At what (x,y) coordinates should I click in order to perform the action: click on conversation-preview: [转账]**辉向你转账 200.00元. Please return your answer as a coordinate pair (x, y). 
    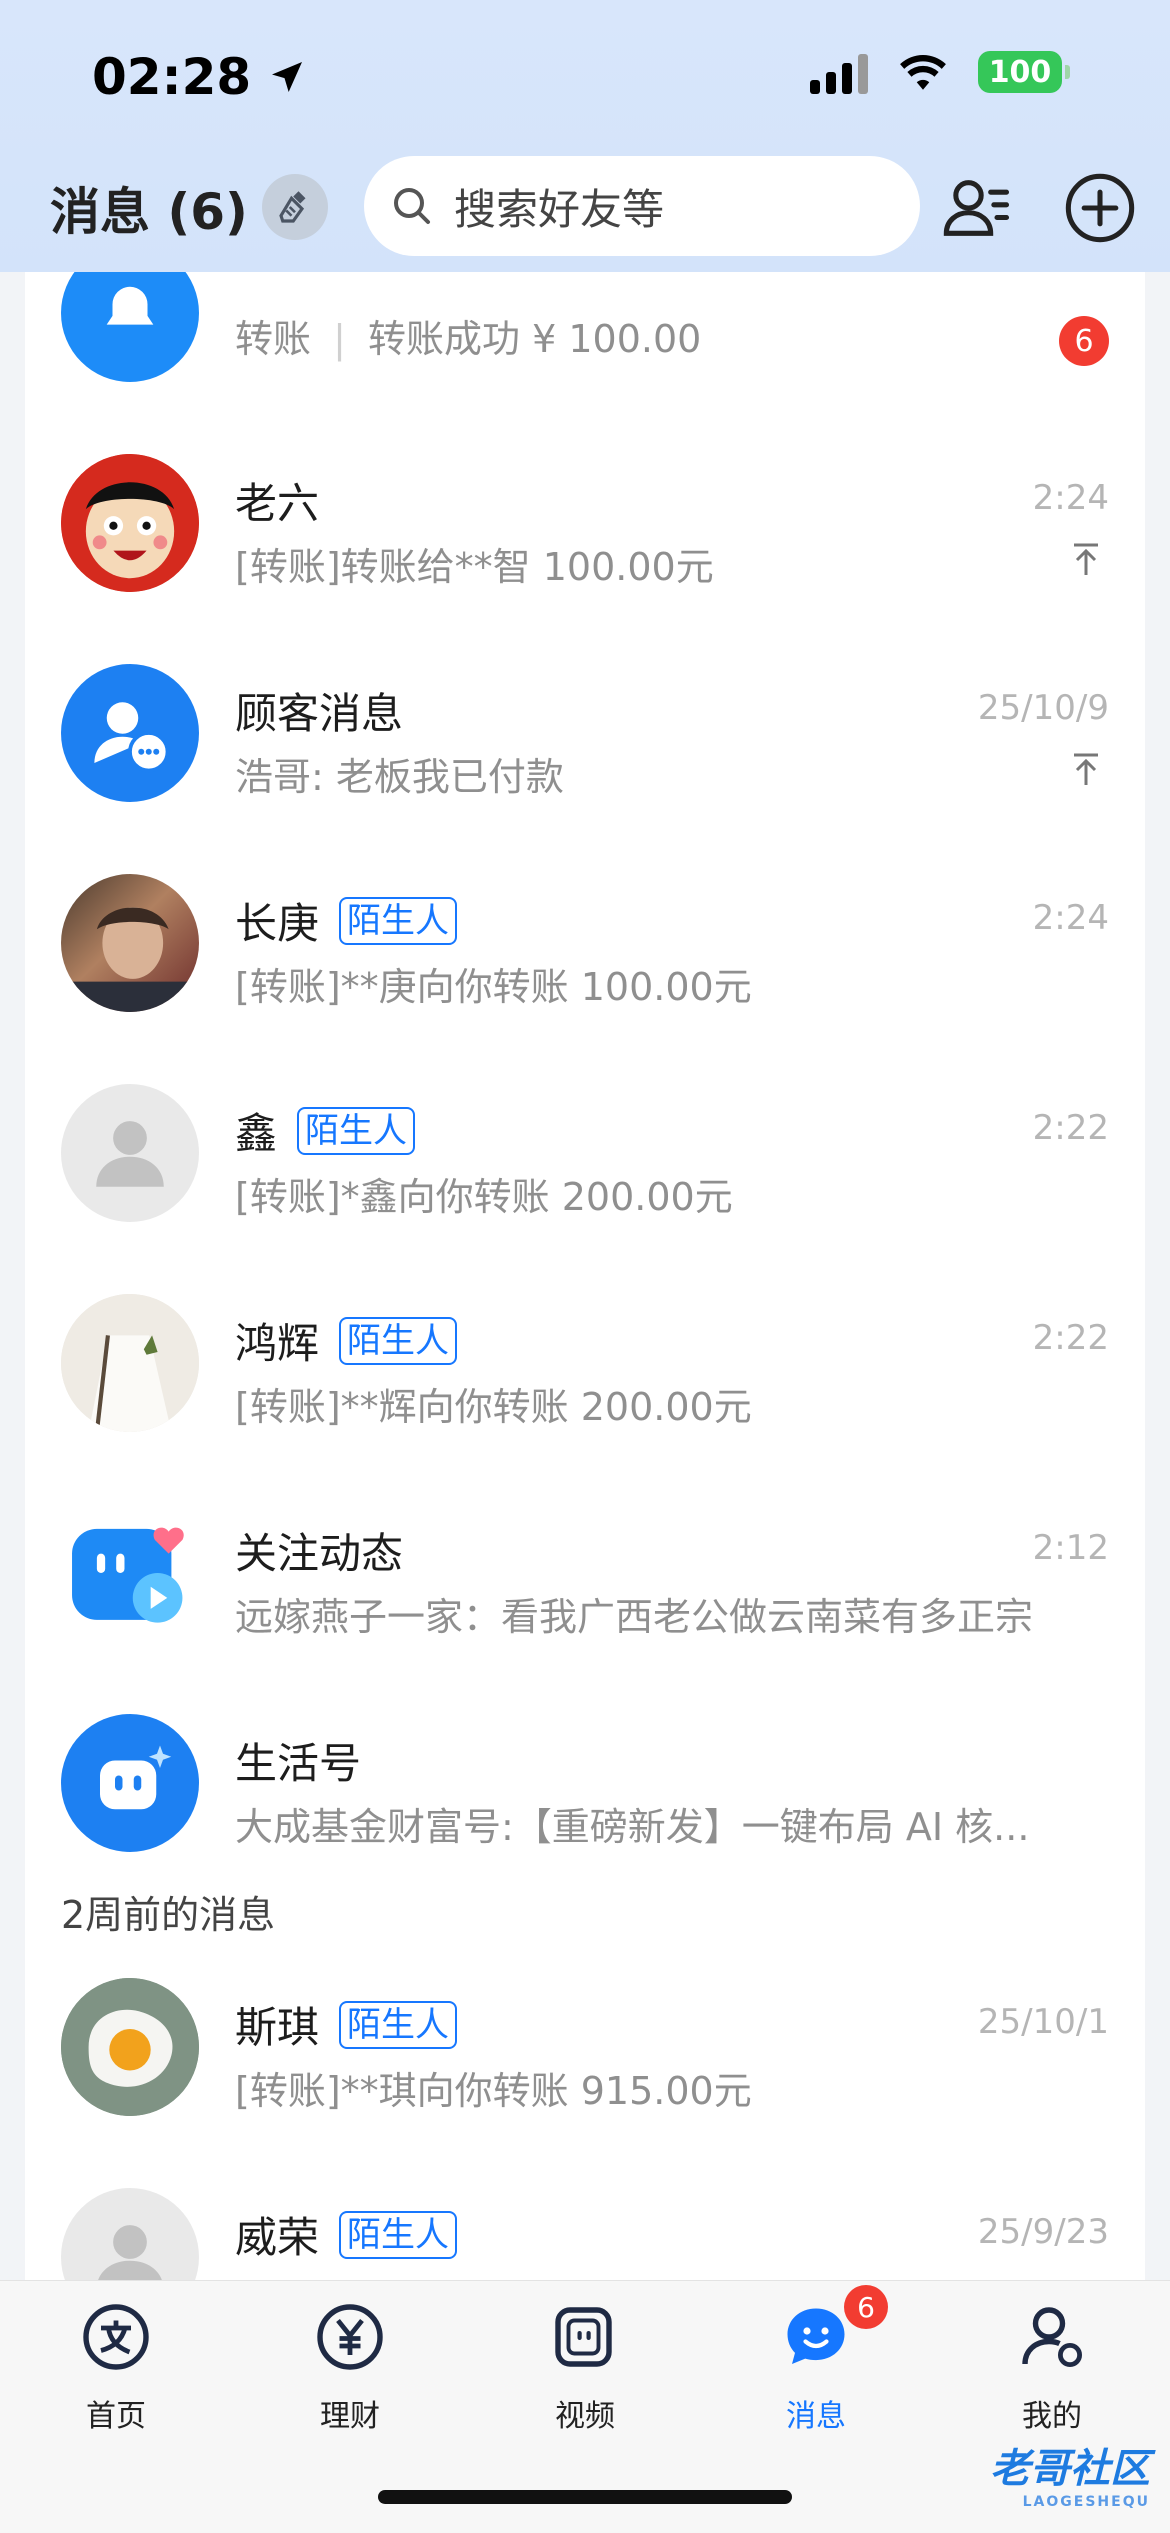
    Looking at the image, I should click on (493, 1407).